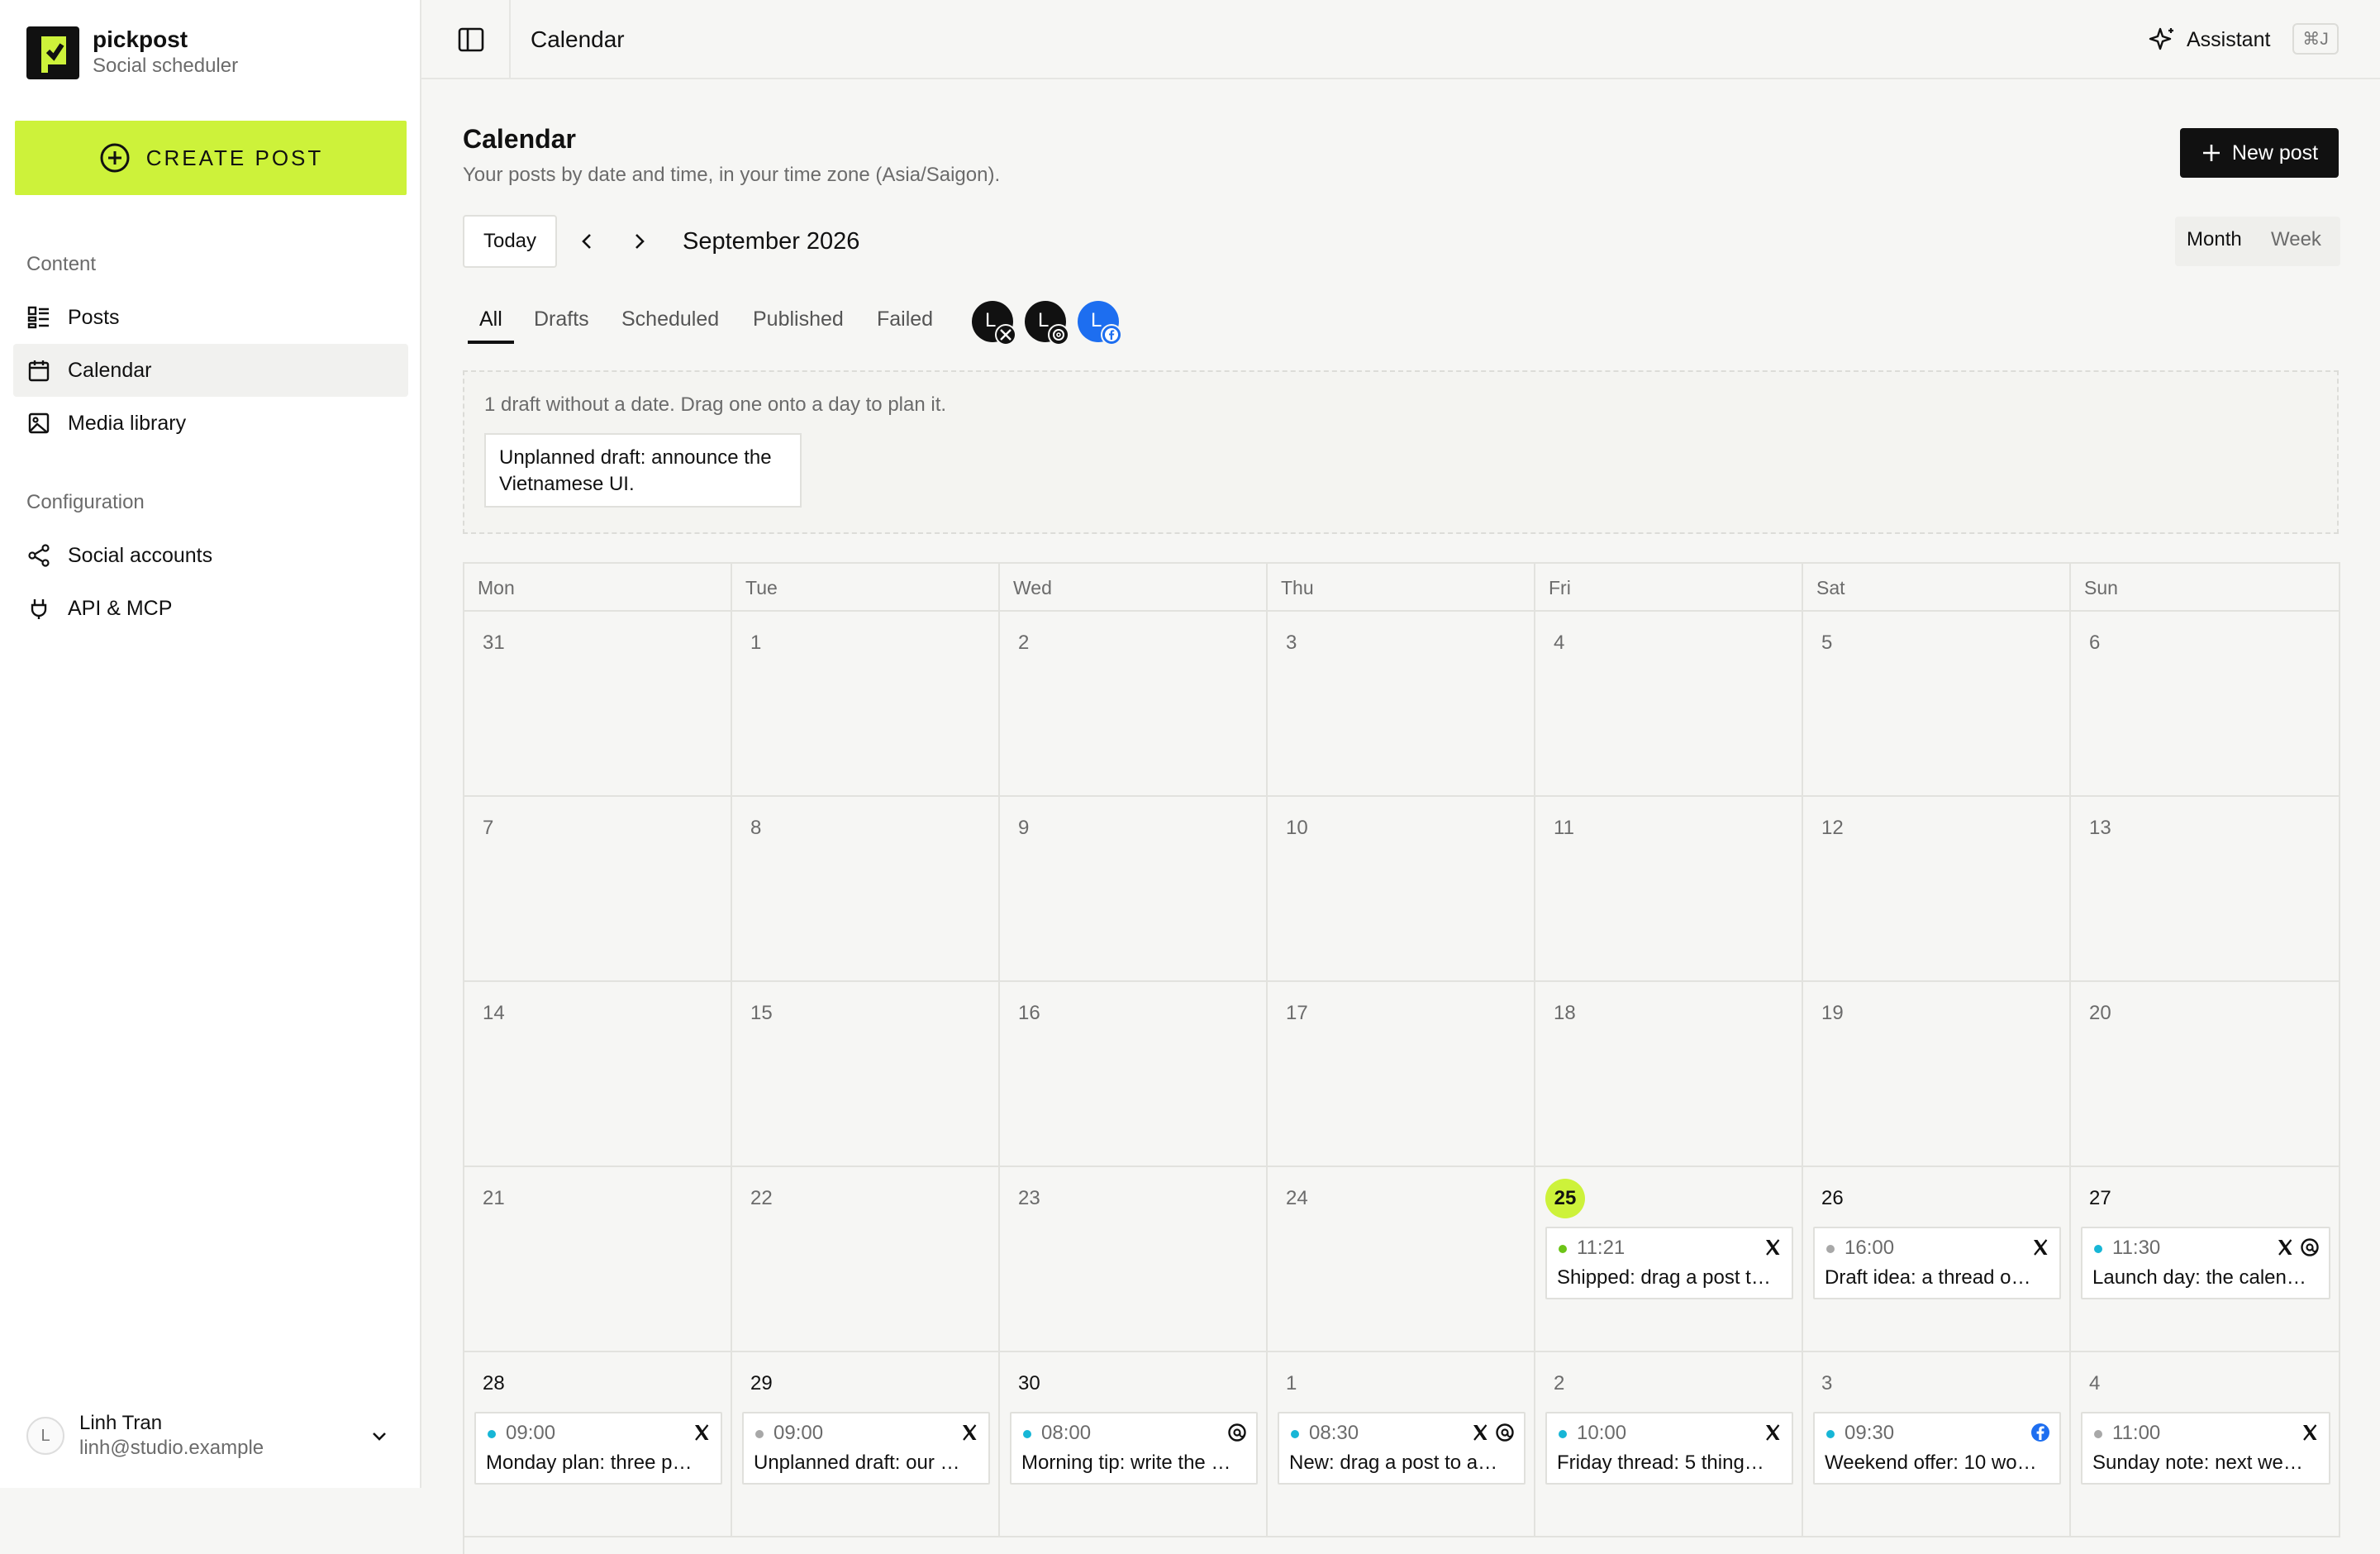 This screenshot has width=2380, height=1554. Describe the element at coordinates (1134, 889) in the screenshot. I see `calendar-day-cell: 9` at that location.